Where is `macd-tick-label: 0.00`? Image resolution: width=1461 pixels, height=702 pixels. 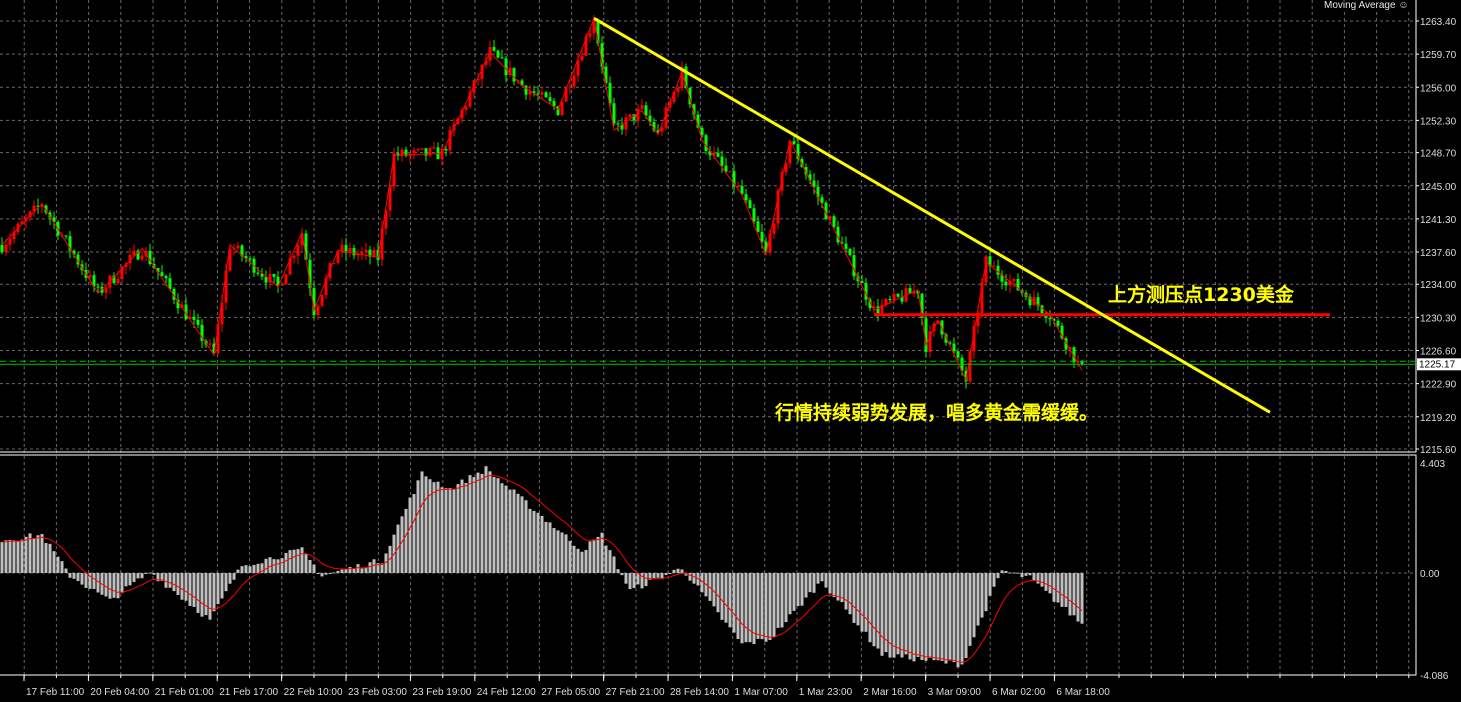 macd-tick-label: 0.00 is located at coordinates (1430, 574).